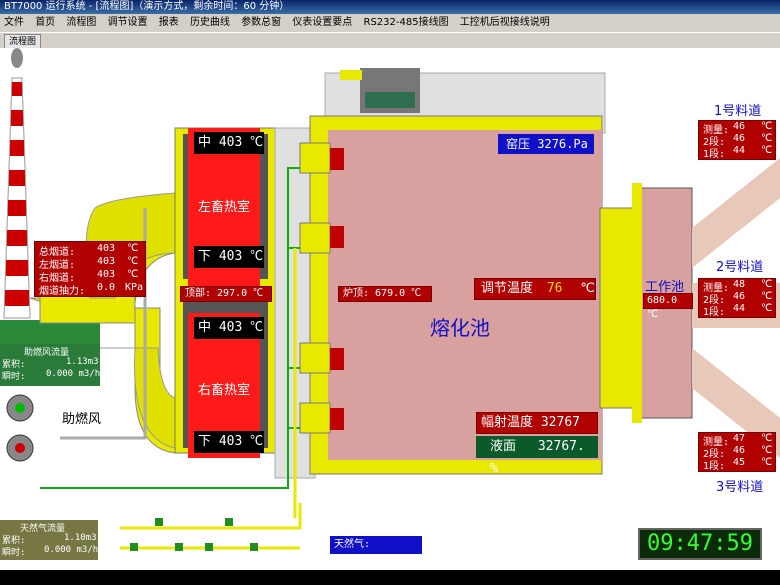  Describe the element at coordinates (229, 257) in the screenshot. I see `left-regen-bottom-temp: 下 403 ℃` at that location.